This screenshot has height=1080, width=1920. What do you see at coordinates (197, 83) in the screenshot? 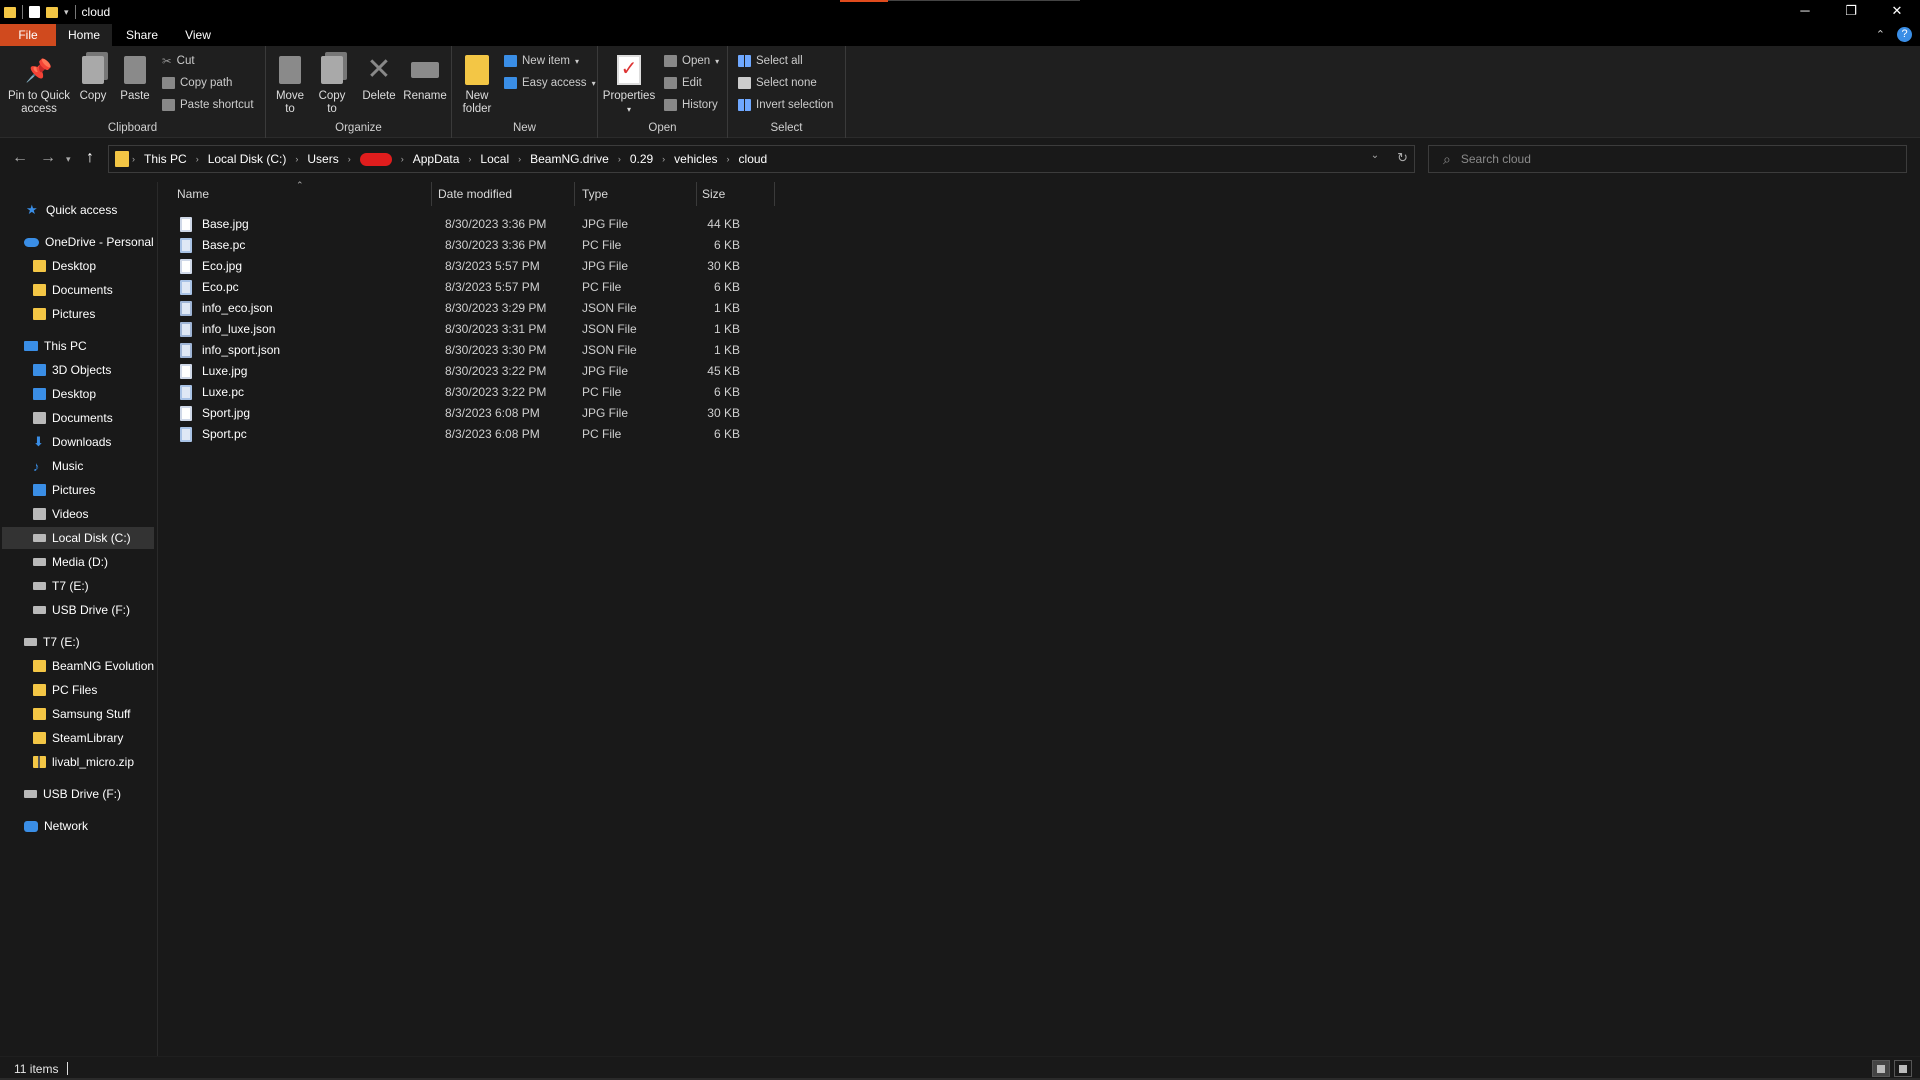
I see `copy-path-button: Copy path` at bounding box center [197, 83].